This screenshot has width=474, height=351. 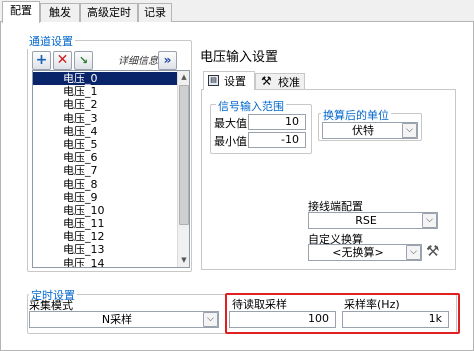 What do you see at coordinates (105, 157) in the screenshot?
I see `channel-list-item: 电压_6` at bounding box center [105, 157].